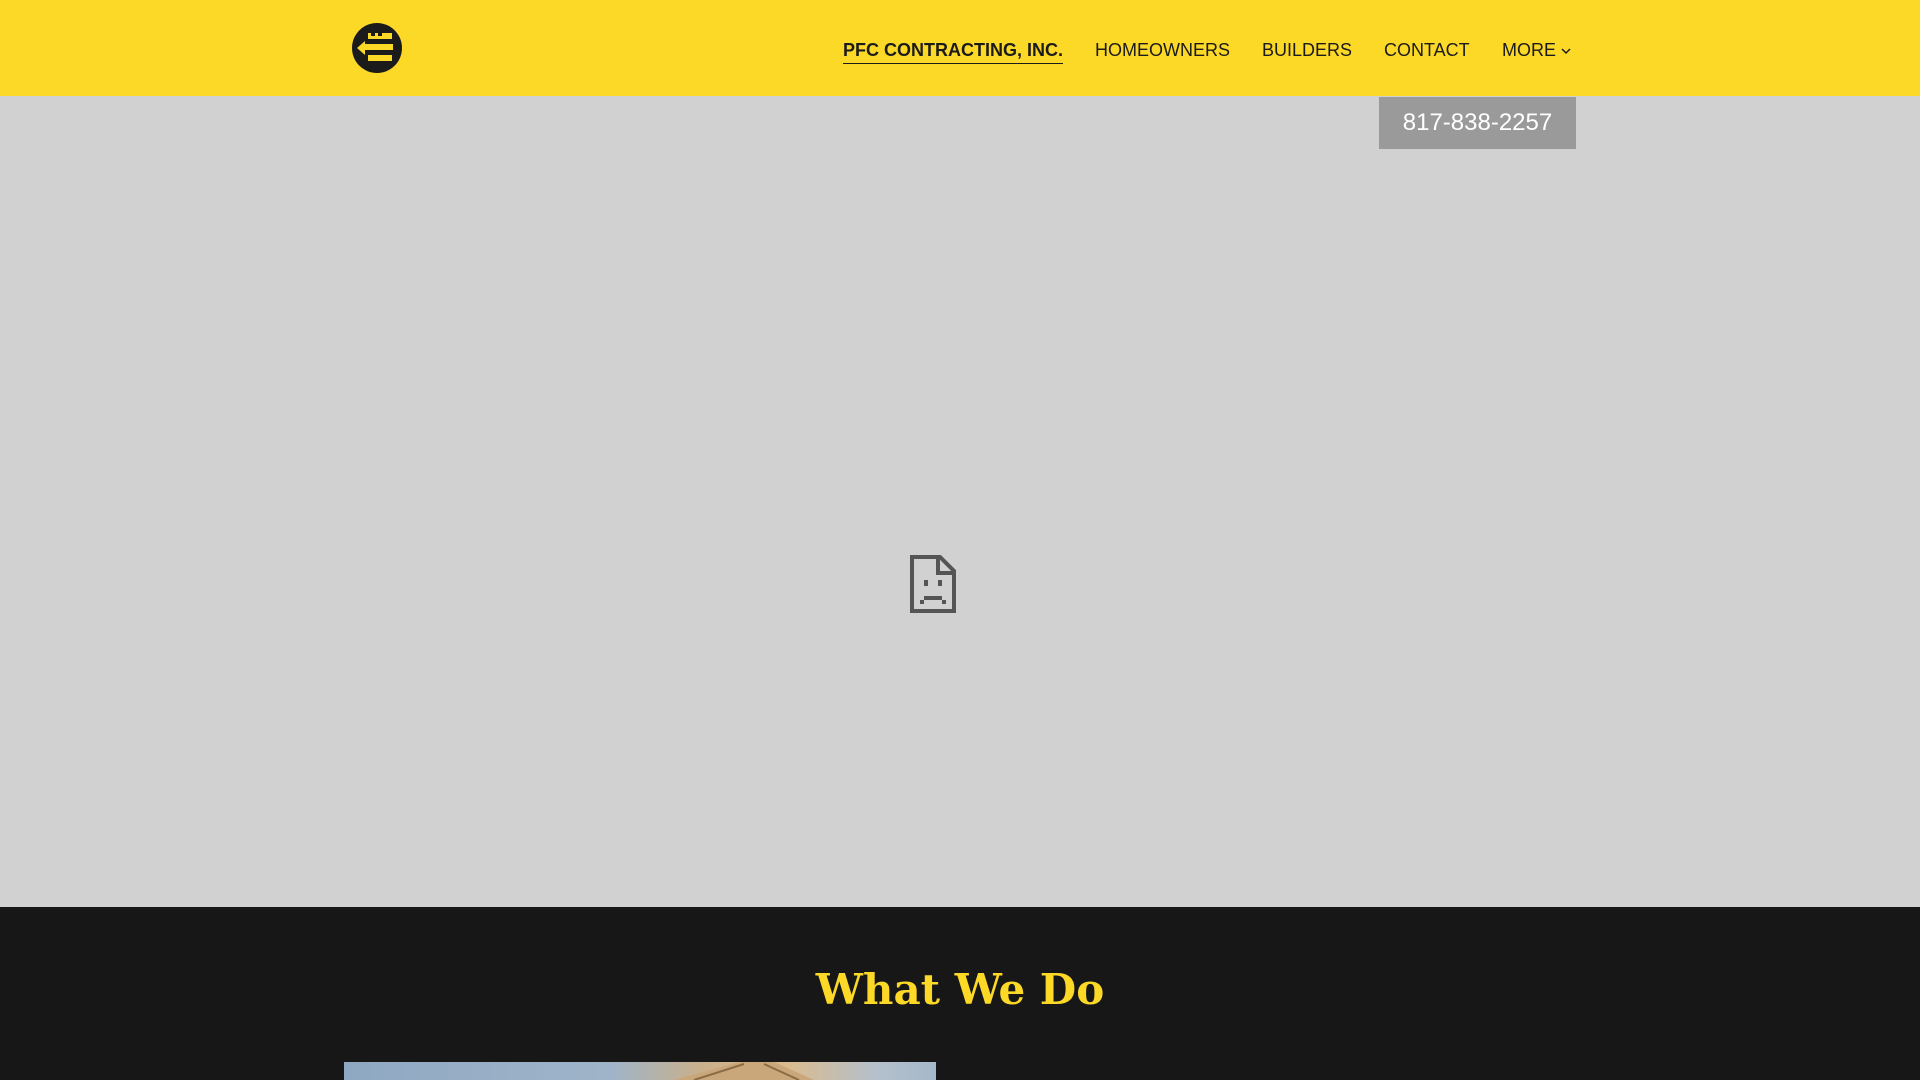  What do you see at coordinates (960, 989) in the screenshot?
I see `section-title: What We Do` at bounding box center [960, 989].